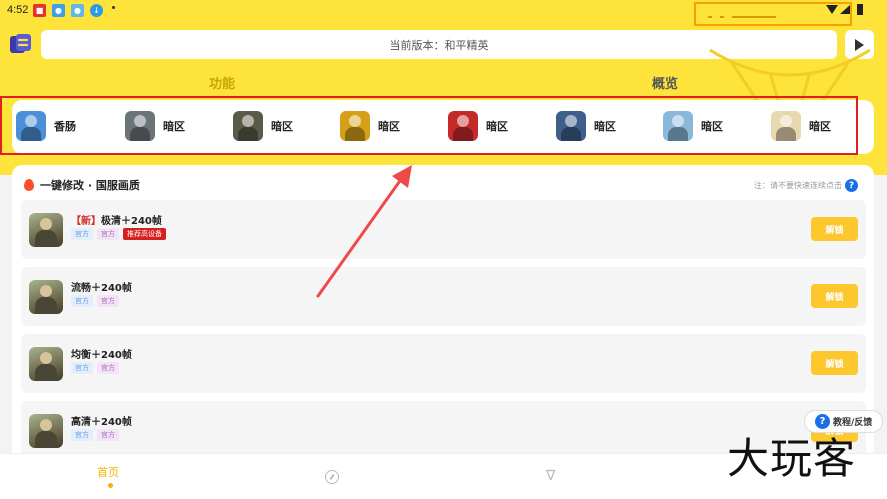 This screenshot has width=887, height=499. Describe the element at coordinates (101, 355) in the screenshot. I see `option-title: 均衡＋240帧` at that location.